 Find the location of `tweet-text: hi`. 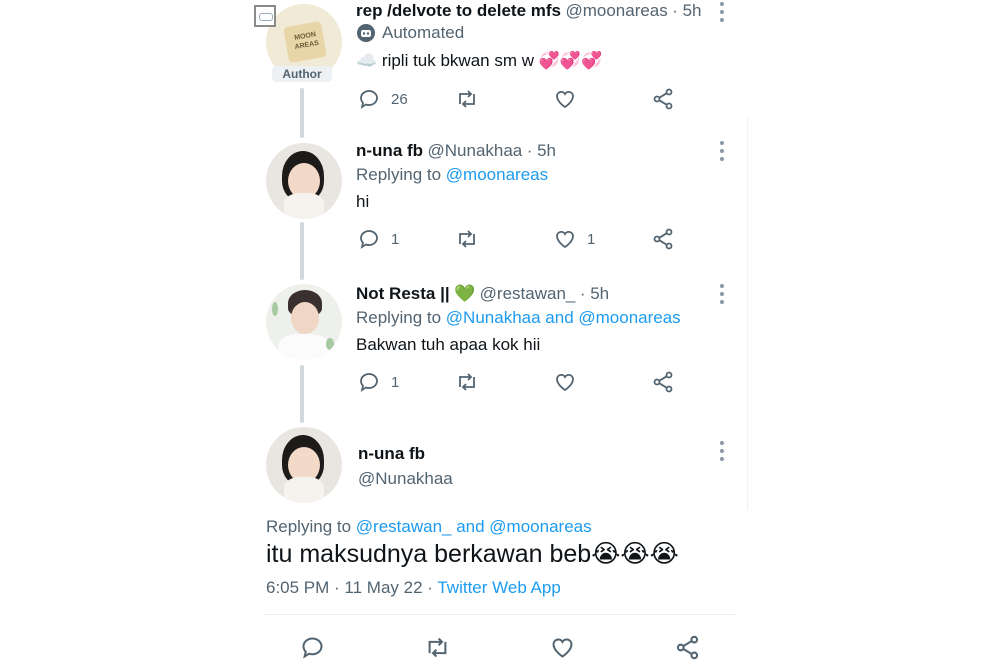

tweet-text: hi is located at coordinates (363, 201).